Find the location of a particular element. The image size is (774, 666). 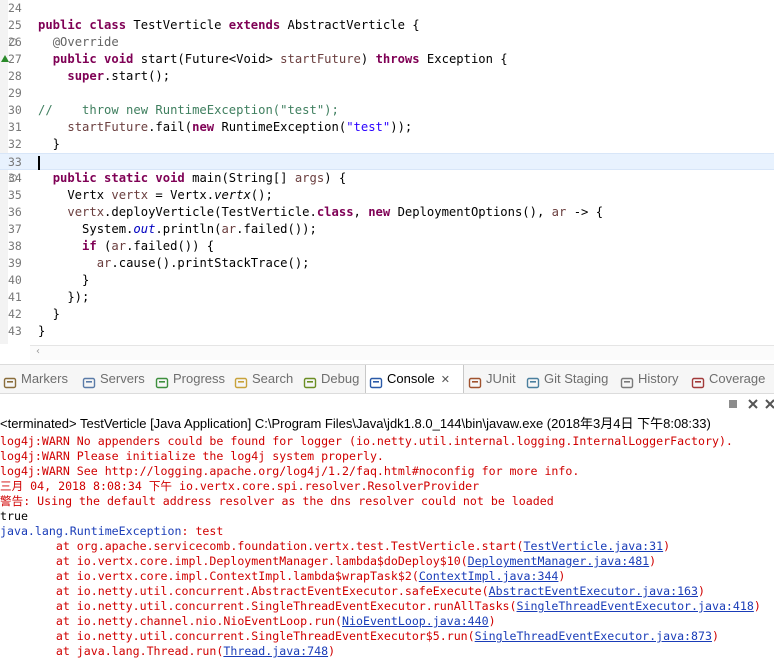

tab-search: Search is located at coordinates (262, 379).